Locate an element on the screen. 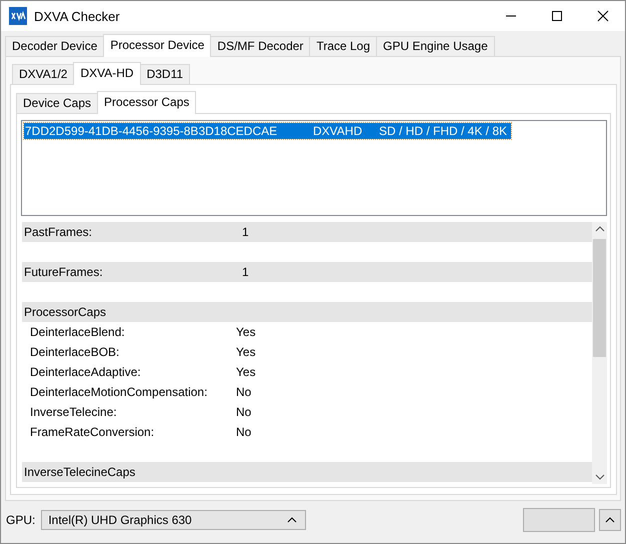  tab: Processor Device is located at coordinates (157, 45).